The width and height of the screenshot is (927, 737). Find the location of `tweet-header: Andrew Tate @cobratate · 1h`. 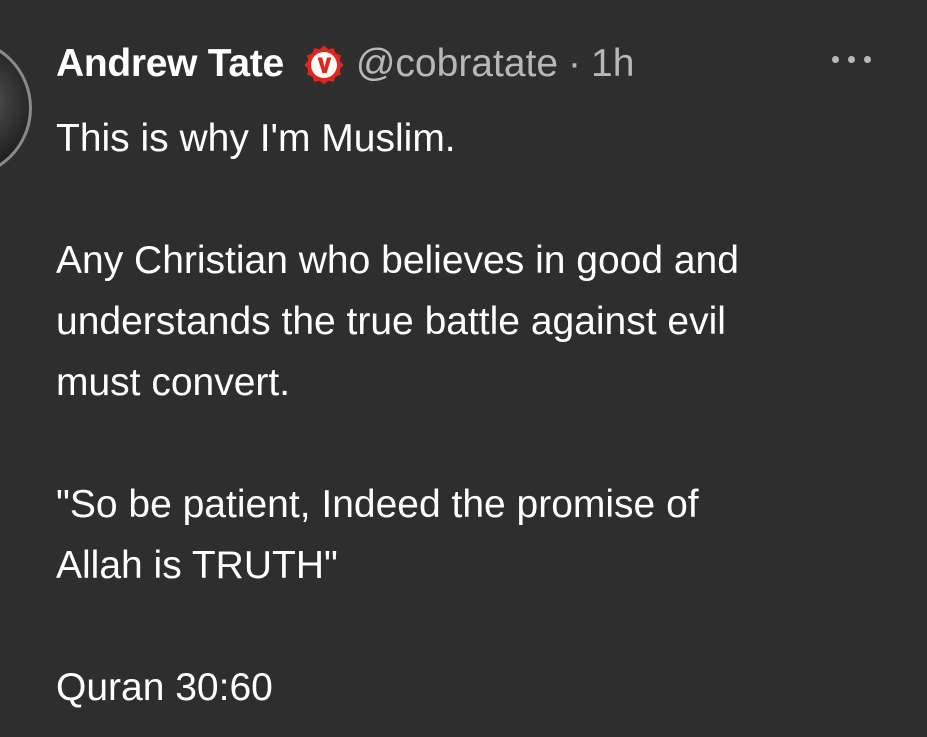

tweet-header: Andrew Tate @cobratate · 1h is located at coordinates (471, 64).